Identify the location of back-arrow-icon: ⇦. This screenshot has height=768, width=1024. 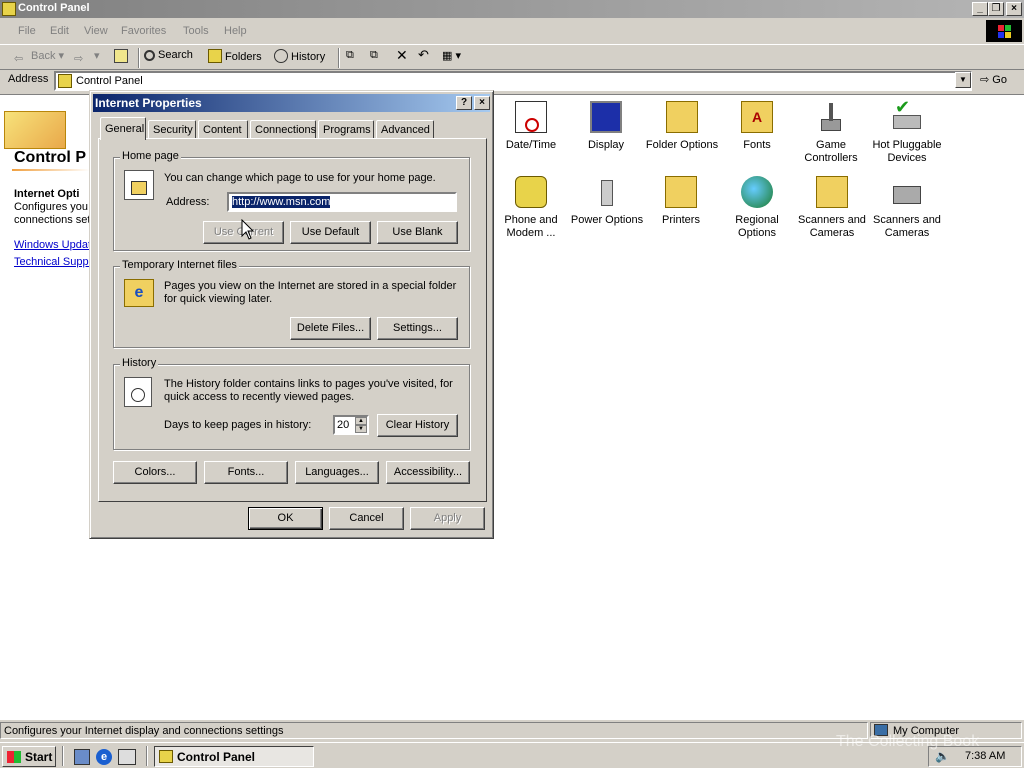
(19, 59).